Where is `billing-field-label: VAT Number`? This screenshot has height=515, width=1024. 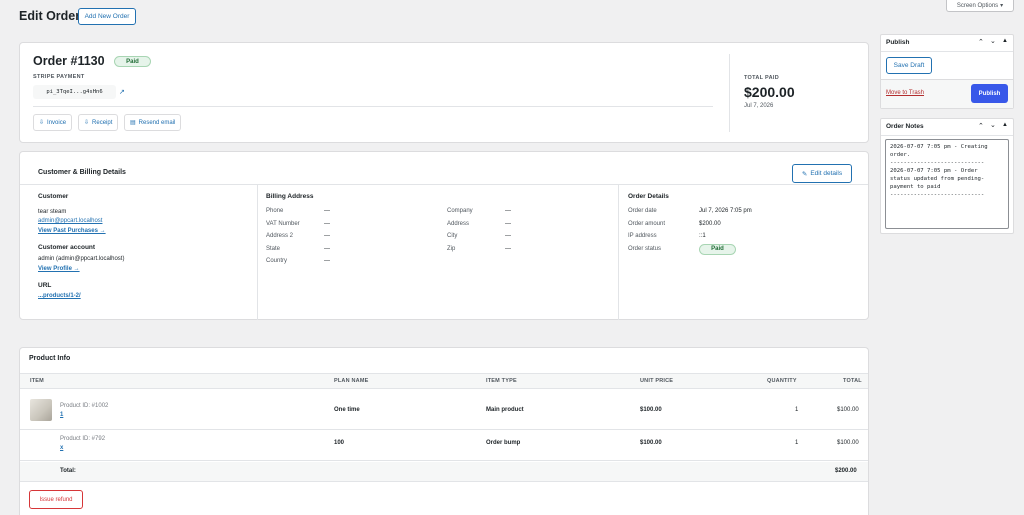
billing-field-label: VAT Number is located at coordinates (283, 223).